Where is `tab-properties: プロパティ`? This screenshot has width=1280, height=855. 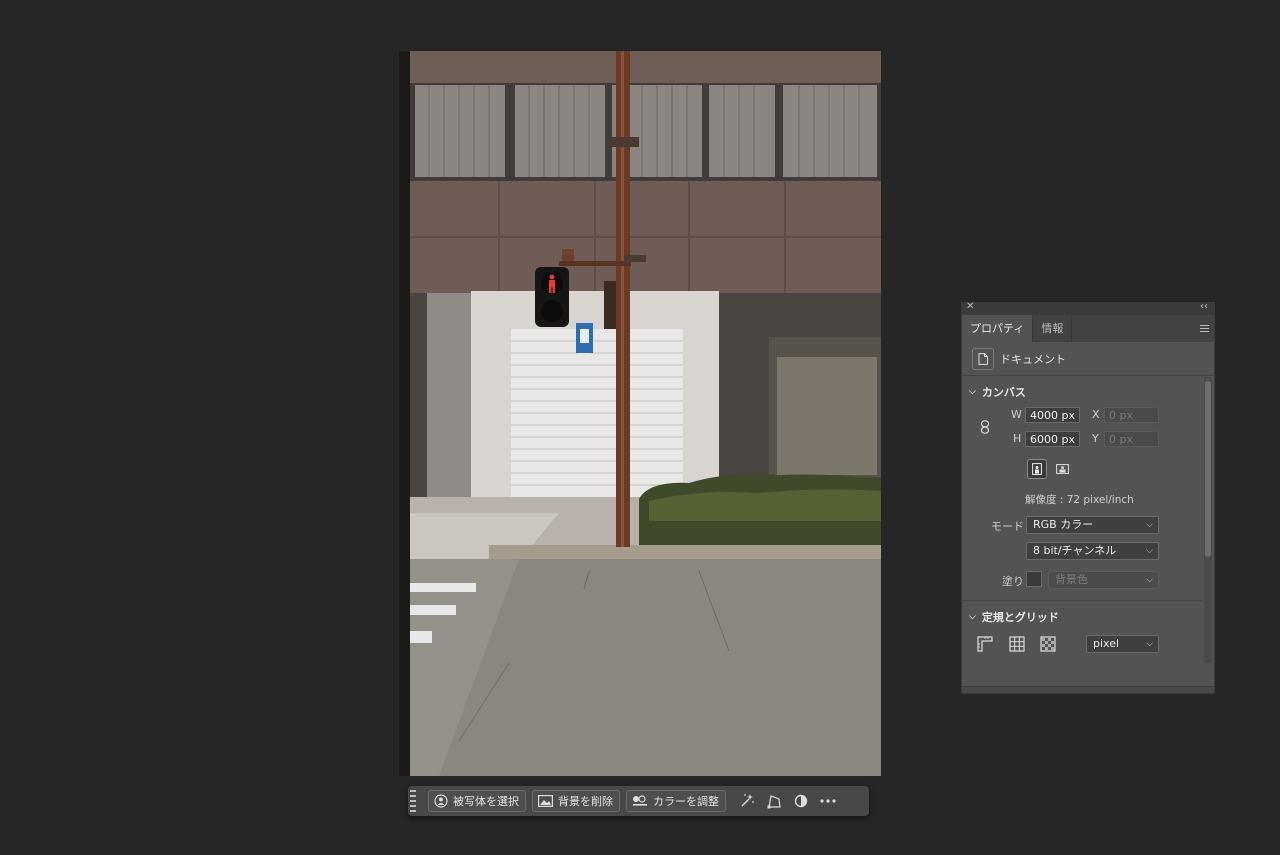
tab-properties: プロパティ is located at coordinates (998, 328).